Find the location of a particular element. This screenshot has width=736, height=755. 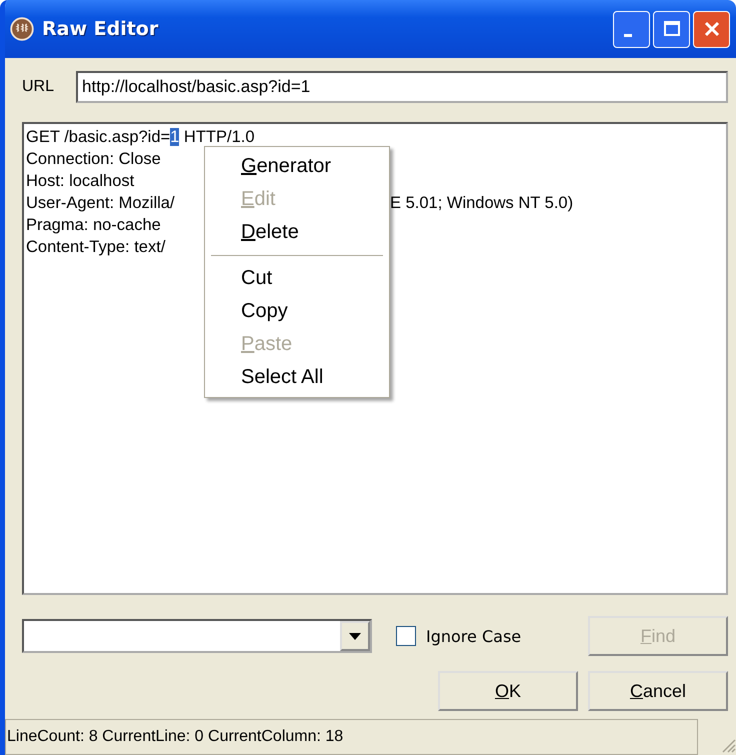

editor-line: E 5.01; Windows NT 5.0) is located at coordinates (482, 203).